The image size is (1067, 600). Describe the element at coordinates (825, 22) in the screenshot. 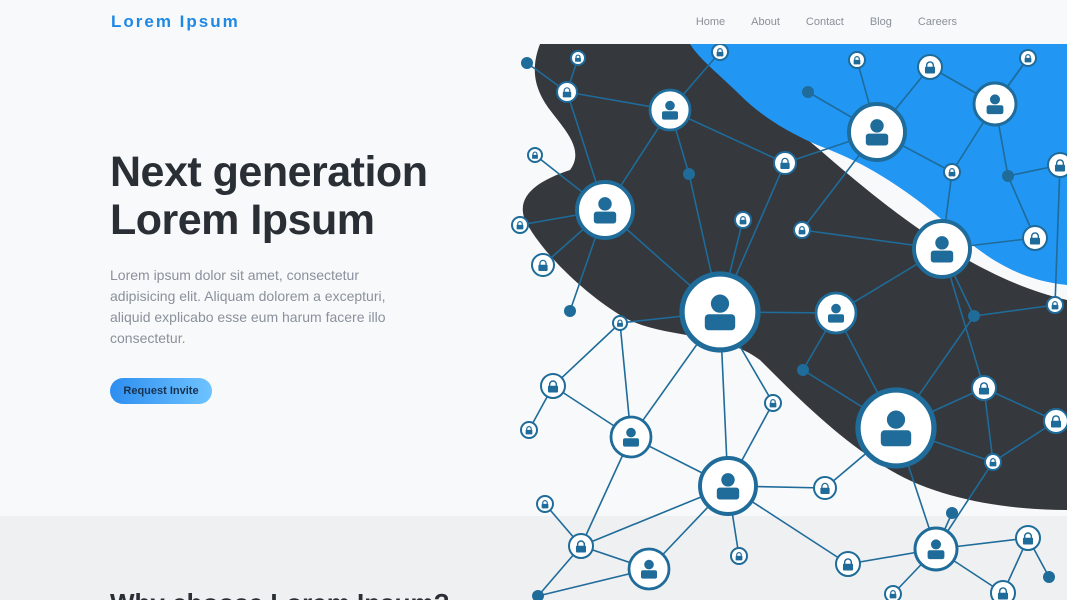

I see `nav-link-contact: Contact` at that location.